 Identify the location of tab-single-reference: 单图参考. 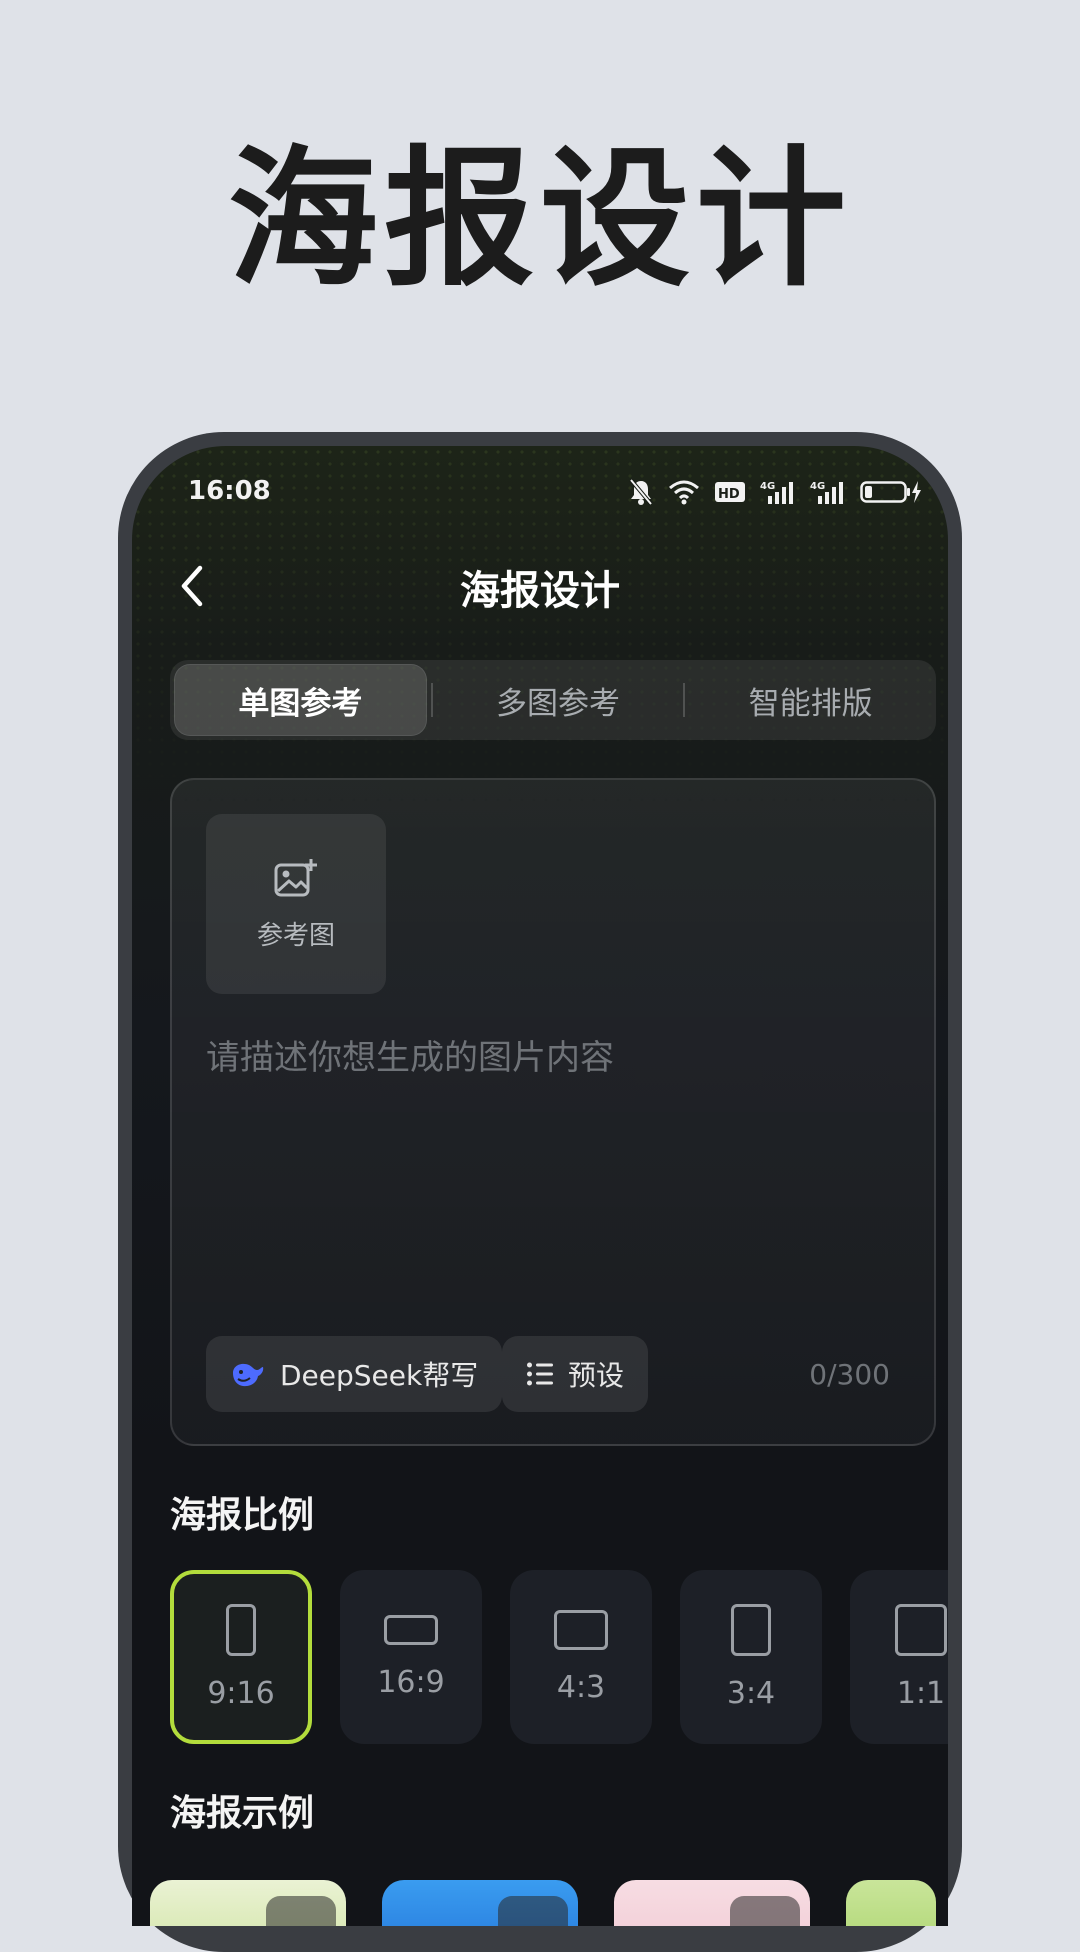
(300, 700).